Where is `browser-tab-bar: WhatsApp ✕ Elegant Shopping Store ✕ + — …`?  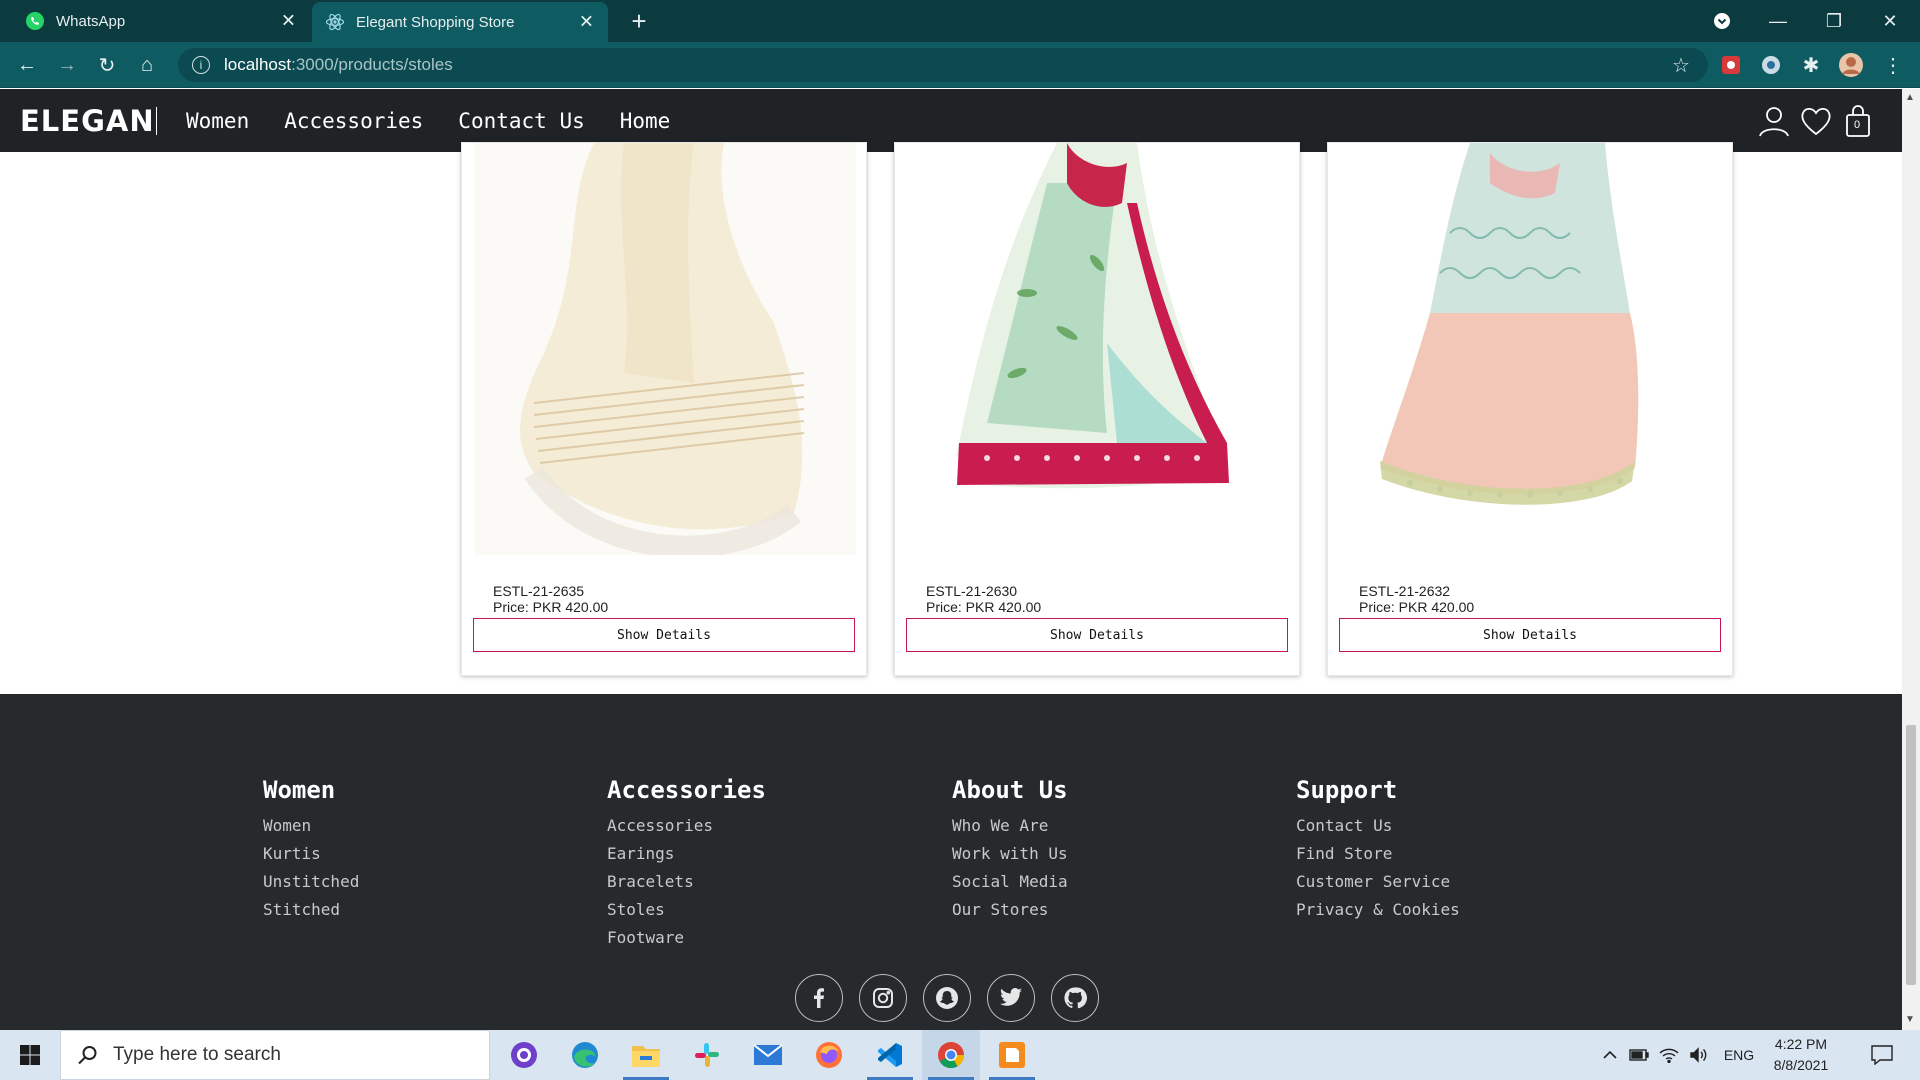
browser-tab-bar: WhatsApp ✕ Elegant Shopping Store ✕ + — … is located at coordinates (960, 21).